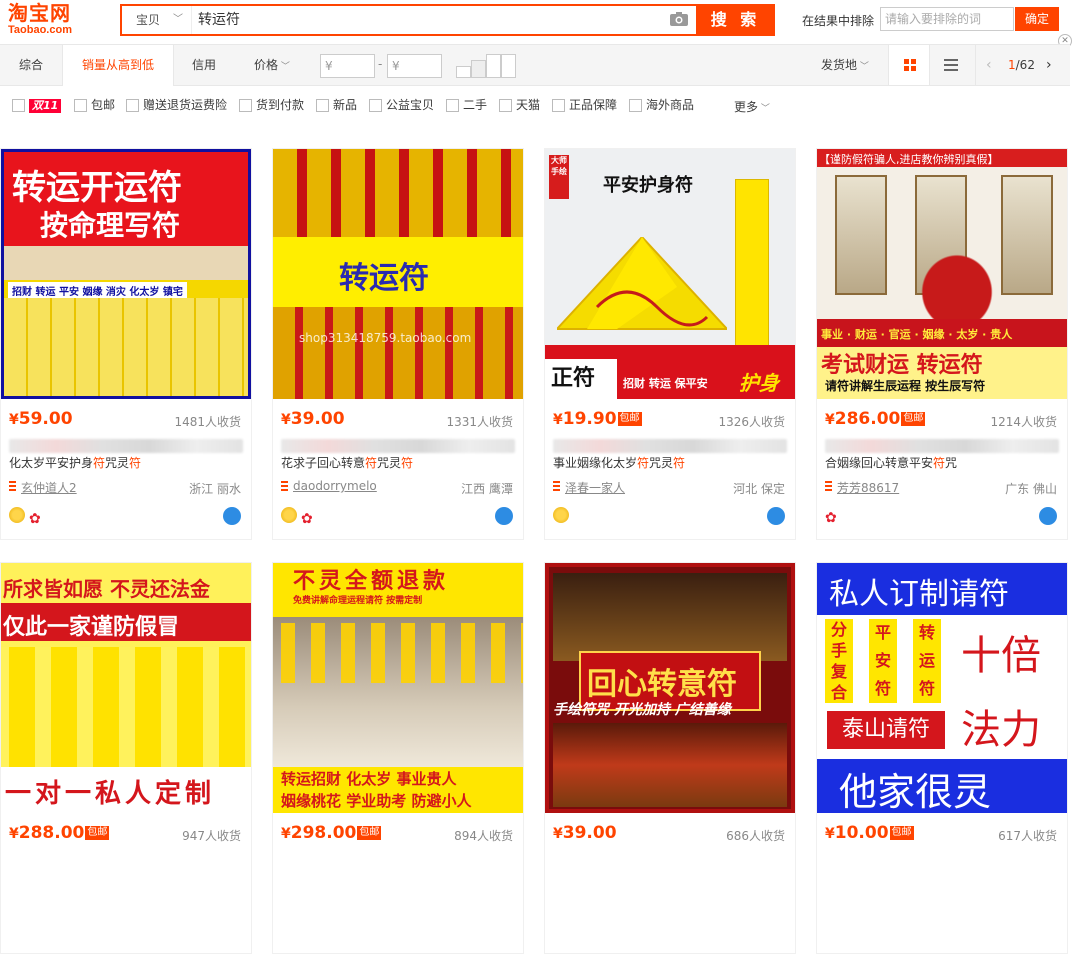 This screenshot has height=954, width=1074. I want to click on product-price: ¥19.90 包邮, so click(597, 419).